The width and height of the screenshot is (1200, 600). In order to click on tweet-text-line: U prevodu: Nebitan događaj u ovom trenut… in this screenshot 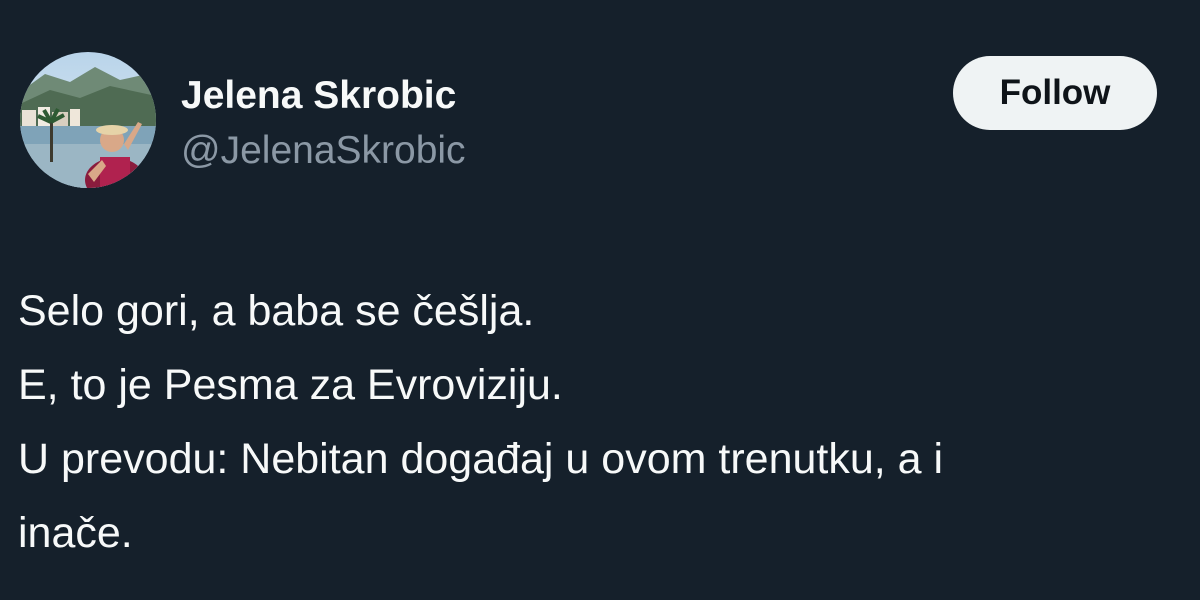, I will do `click(481, 459)`.